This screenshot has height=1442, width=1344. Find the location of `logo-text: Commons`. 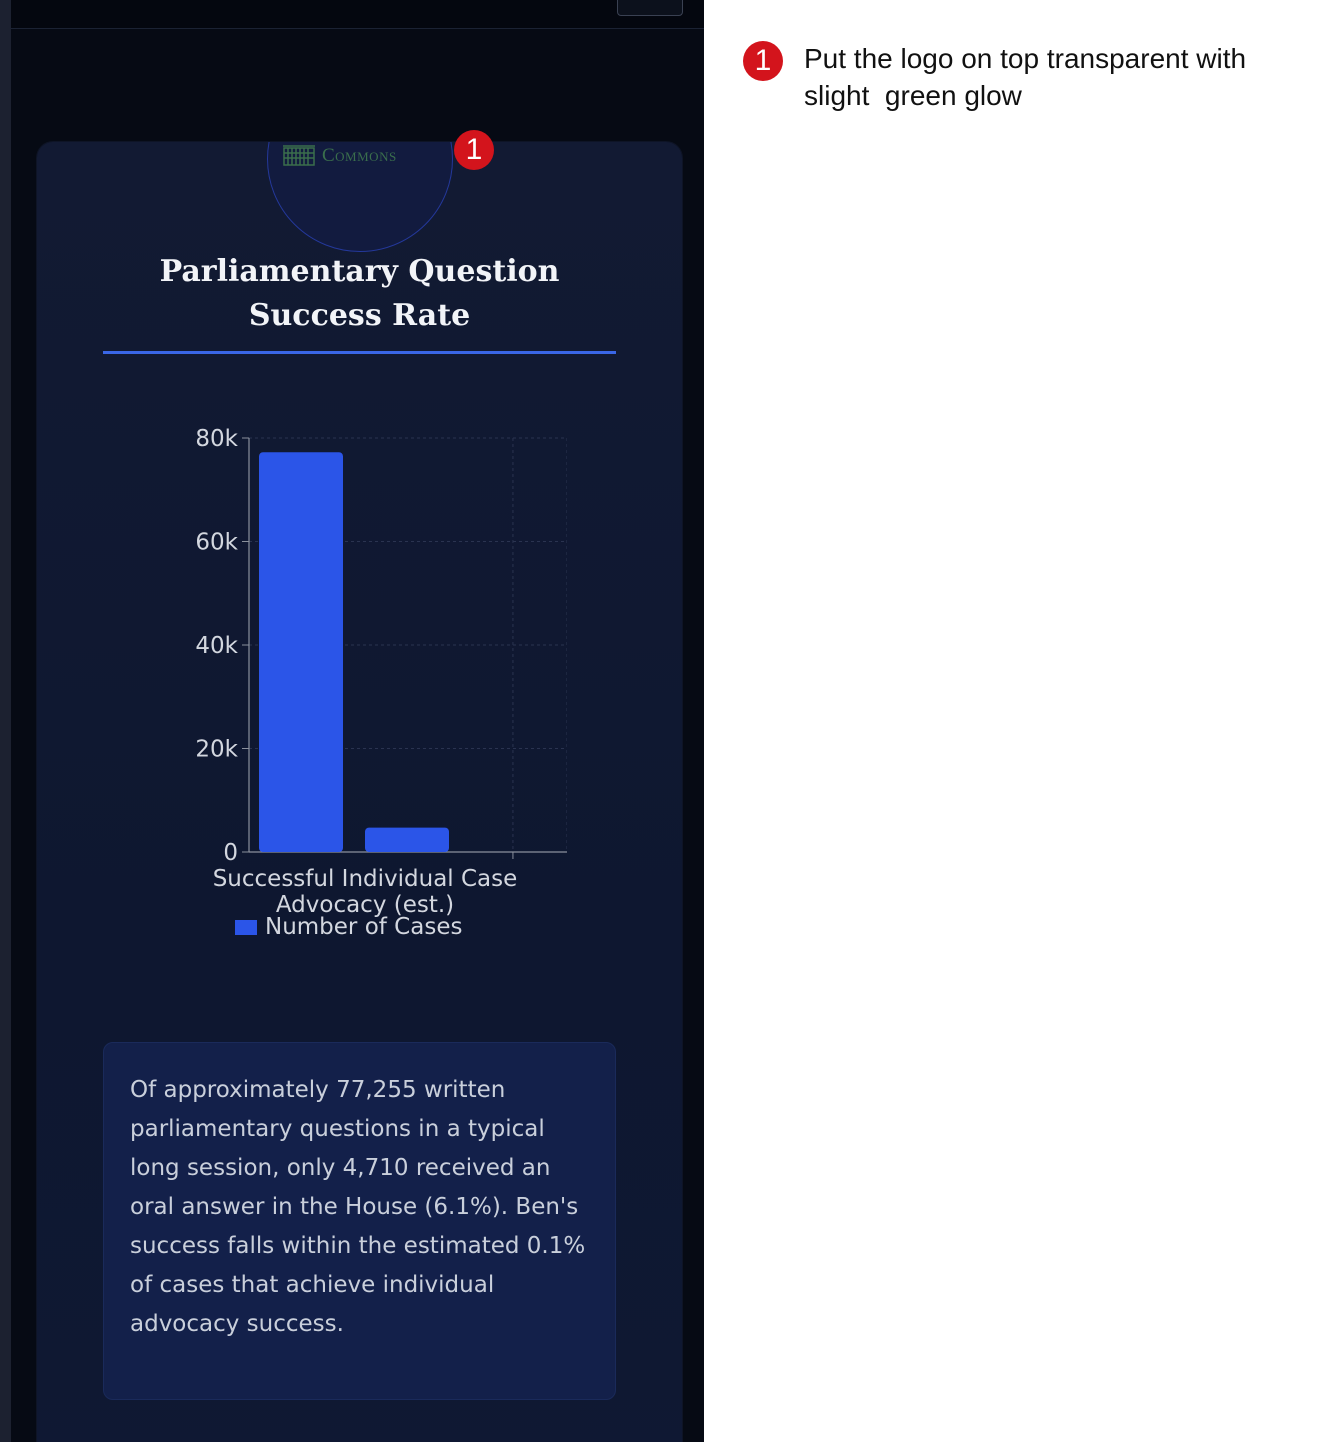

logo-text: Commons is located at coordinates (359, 155).